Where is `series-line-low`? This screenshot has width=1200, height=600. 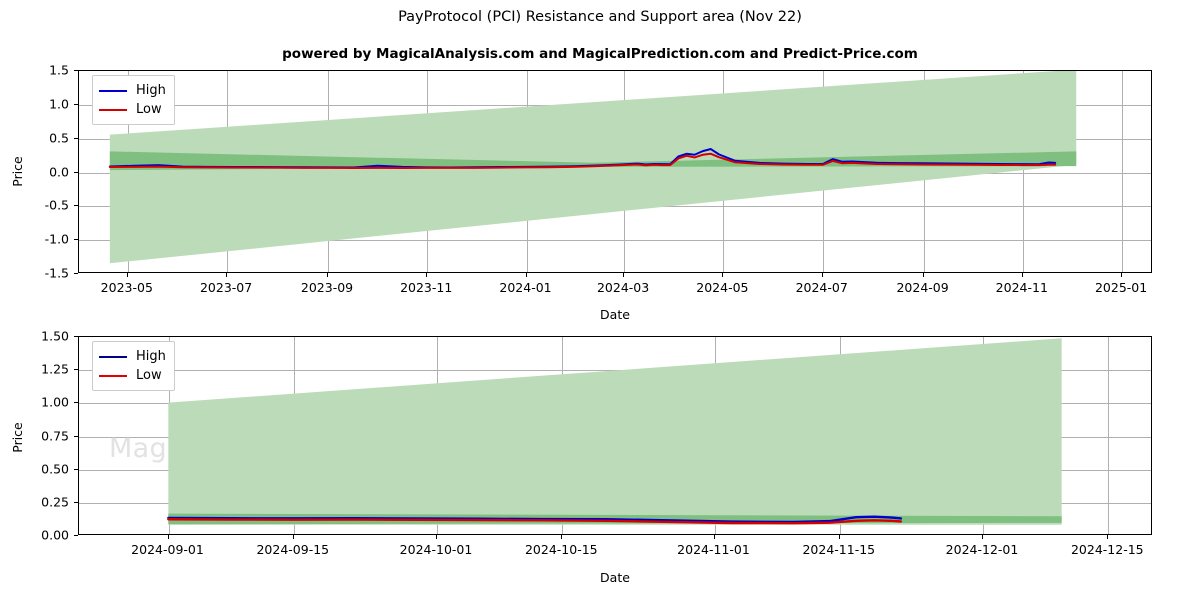
series-line-low is located at coordinates (582, 161).